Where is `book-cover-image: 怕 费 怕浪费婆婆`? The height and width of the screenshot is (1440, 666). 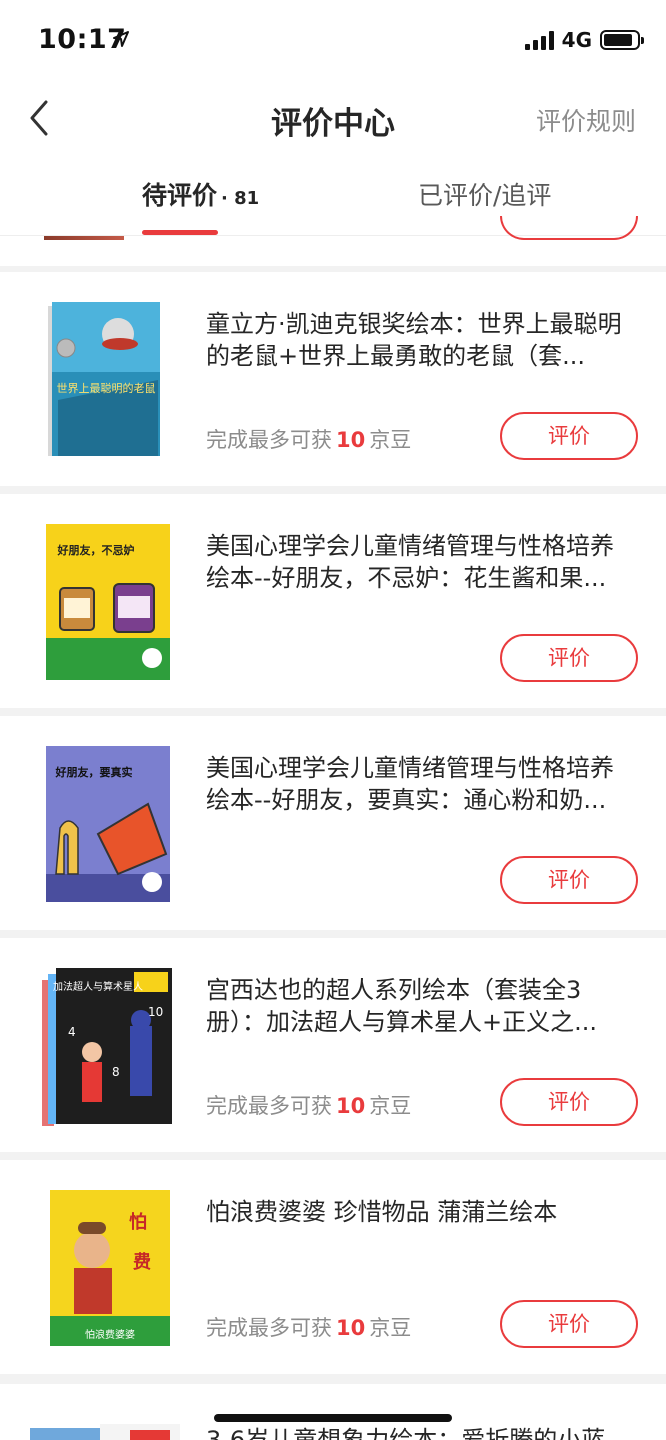
book-cover-image: 怕 费 怕浪费婆婆 is located at coordinates (108, 1268).